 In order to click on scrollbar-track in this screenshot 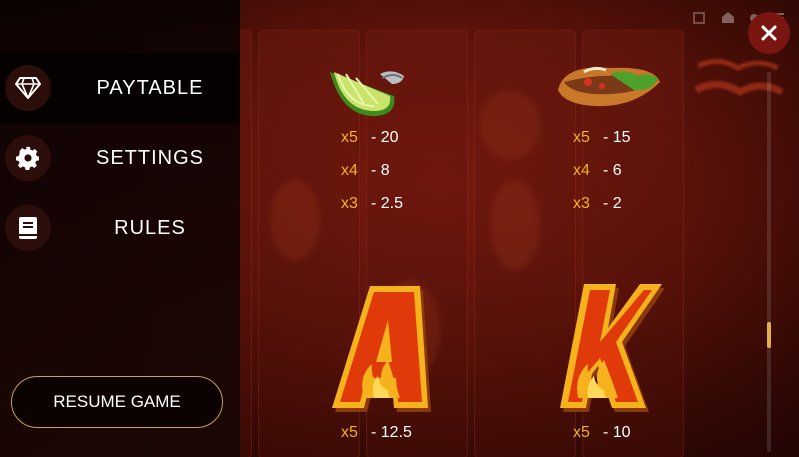, I will do `click(769, 262)`.